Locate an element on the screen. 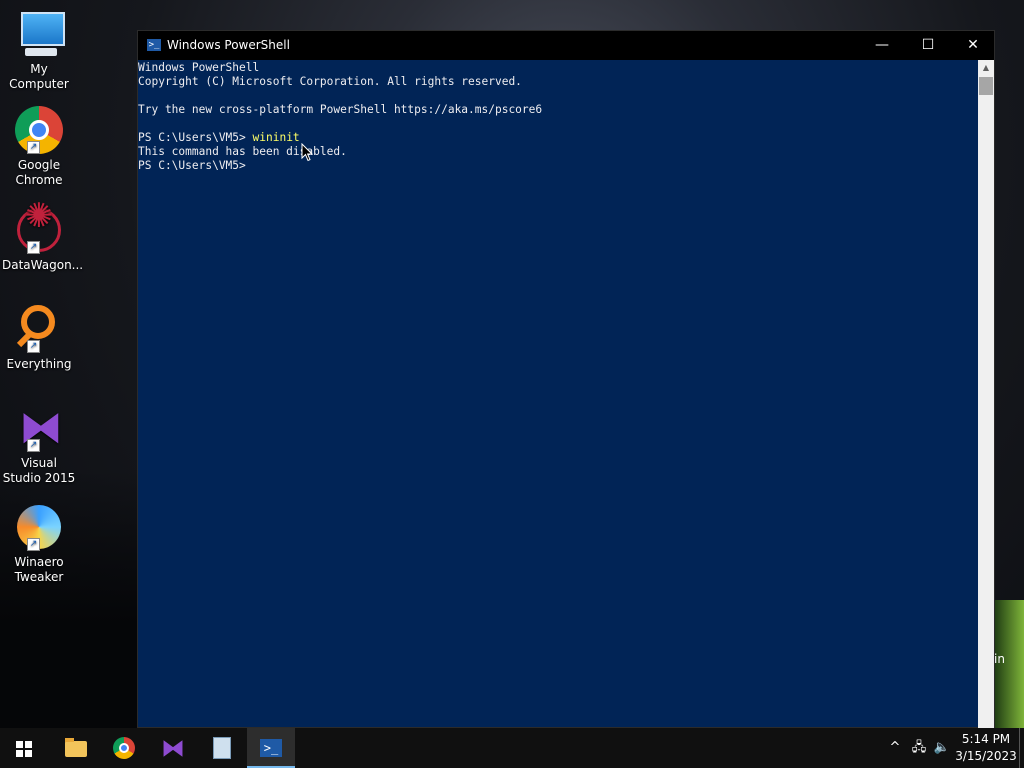 Image resolution: width=1024 pixels, height=768 pixels. start-icon is located at coordinates (24, 749).